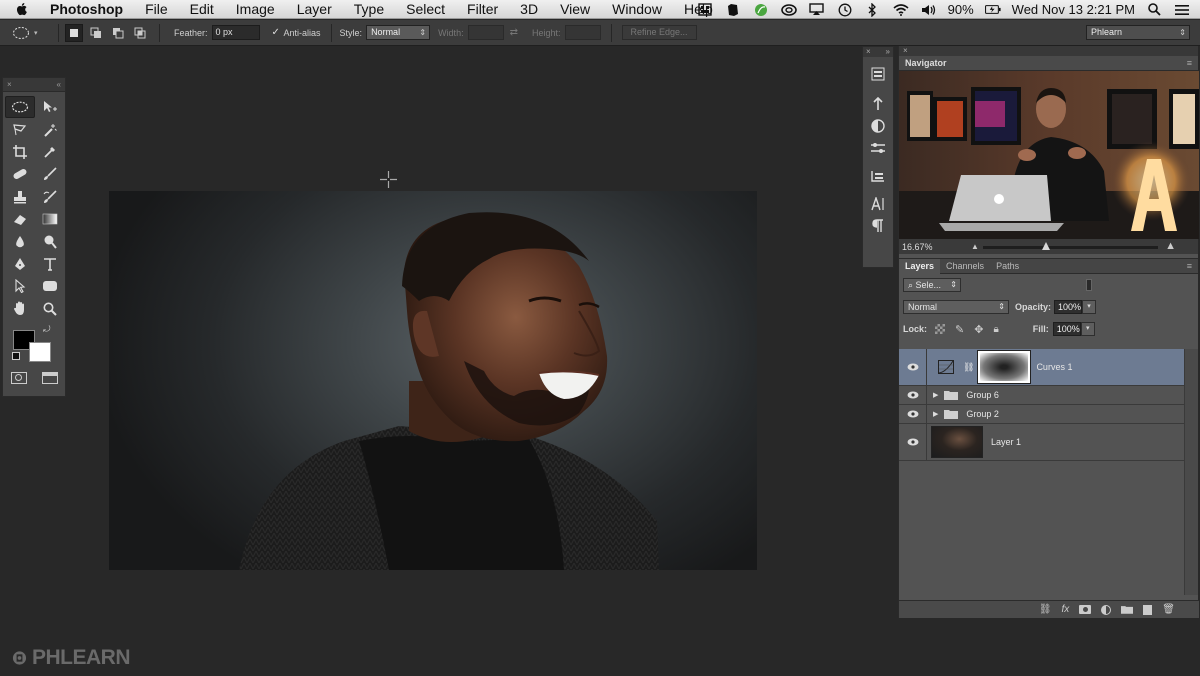  I want to click on properties-panel-button, so click(878, 148).